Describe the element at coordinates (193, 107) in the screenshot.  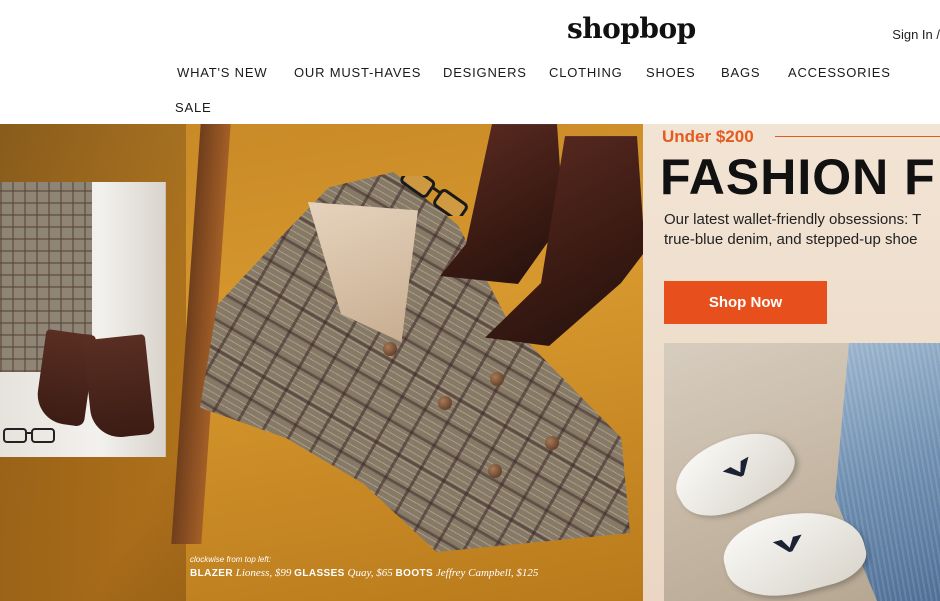
I see `nav-sale: SALE` at that location.